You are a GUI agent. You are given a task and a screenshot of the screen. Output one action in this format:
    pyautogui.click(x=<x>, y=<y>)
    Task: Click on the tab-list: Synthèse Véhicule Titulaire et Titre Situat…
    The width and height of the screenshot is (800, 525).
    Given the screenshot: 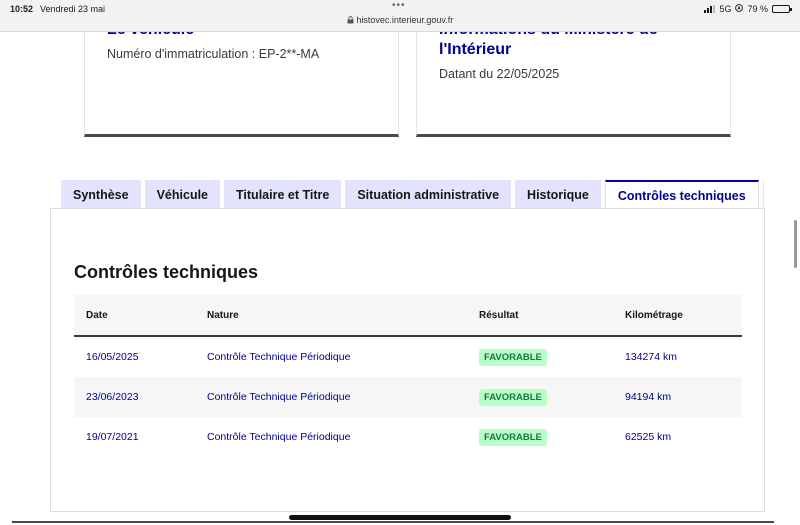 What is the action you would take?
    pyautogui.click(x=412, y=194)
    